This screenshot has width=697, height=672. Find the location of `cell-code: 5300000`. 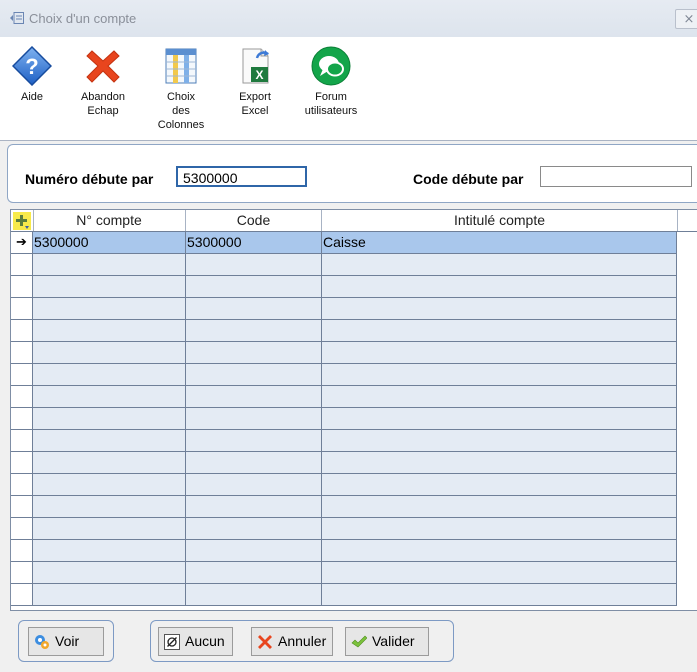

cell-code: 5300000 is located at coordinates (254, 243).